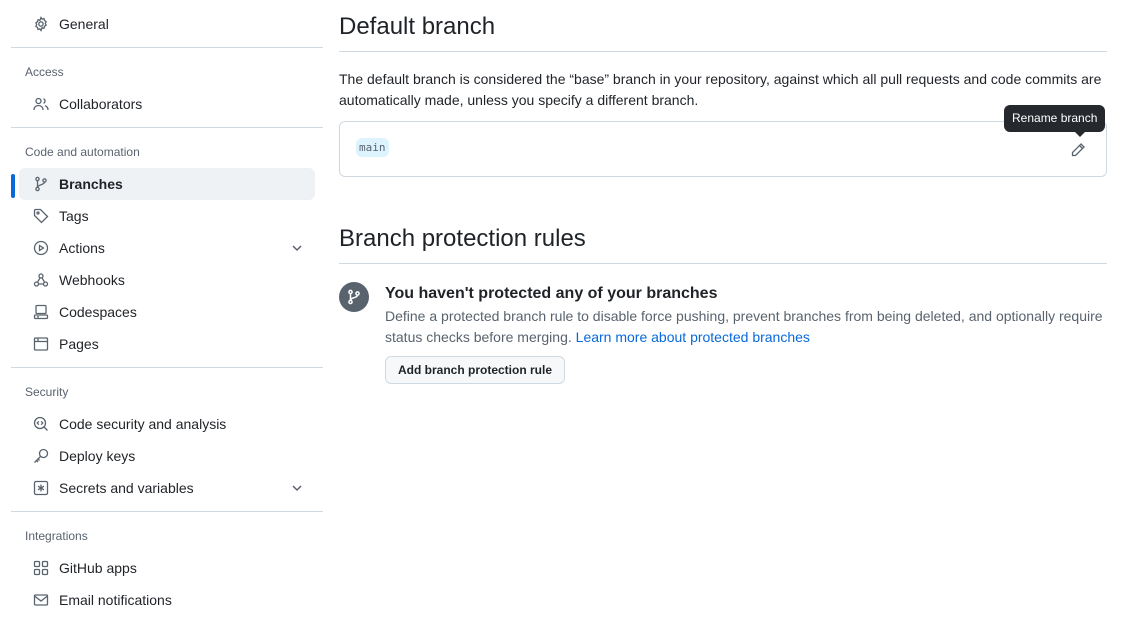 The width and height of the screenshot is (1123, 639). What do you see at coordinates (41, 456) in the screenshot?
I see `key-icon` at bounding box center [41, 456].